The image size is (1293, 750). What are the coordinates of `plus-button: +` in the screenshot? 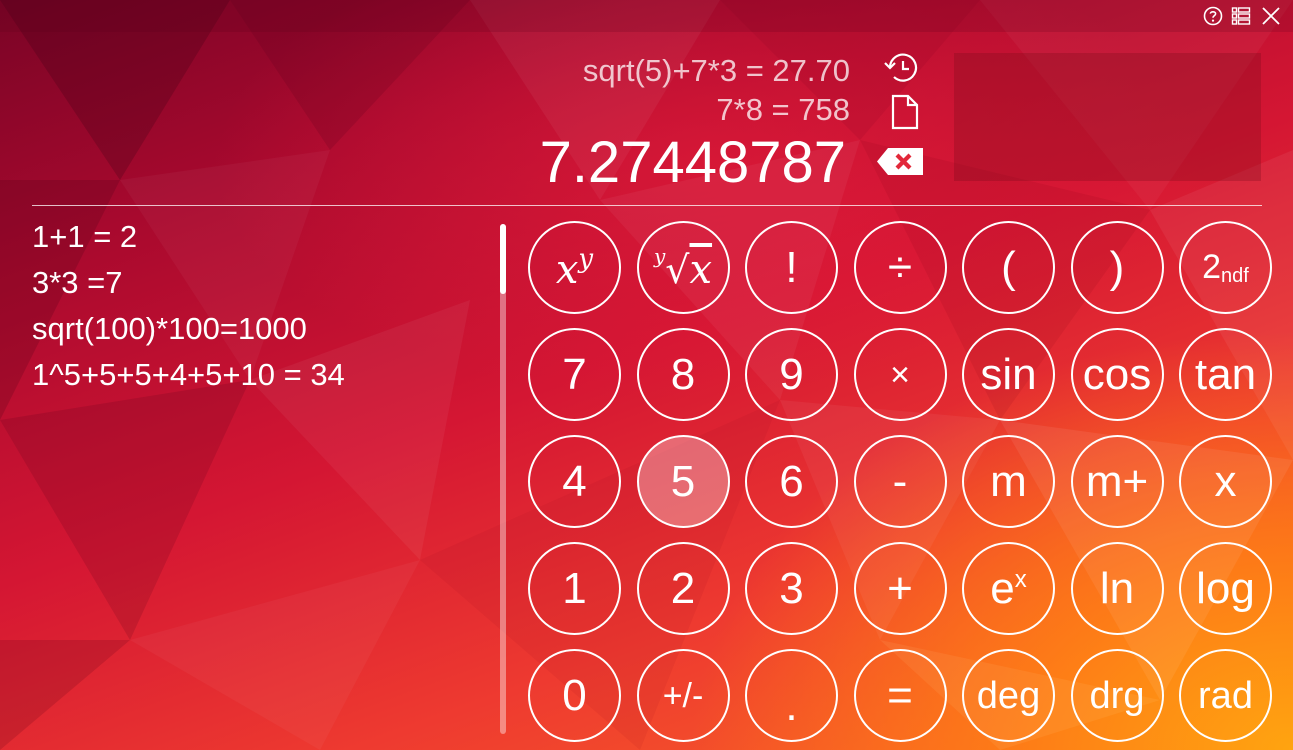 It's located at (900, 588).